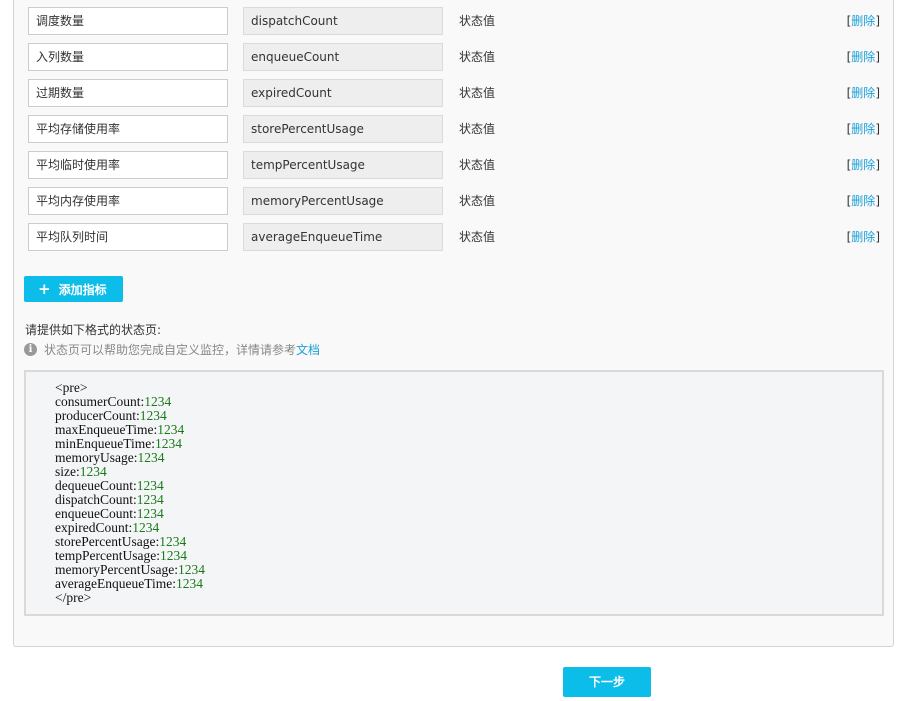 The image size is (898, 701). Describe the element at coordinates (343, 21) in the screenshot. I see `metric-key-input: dispatchCount` at that location.